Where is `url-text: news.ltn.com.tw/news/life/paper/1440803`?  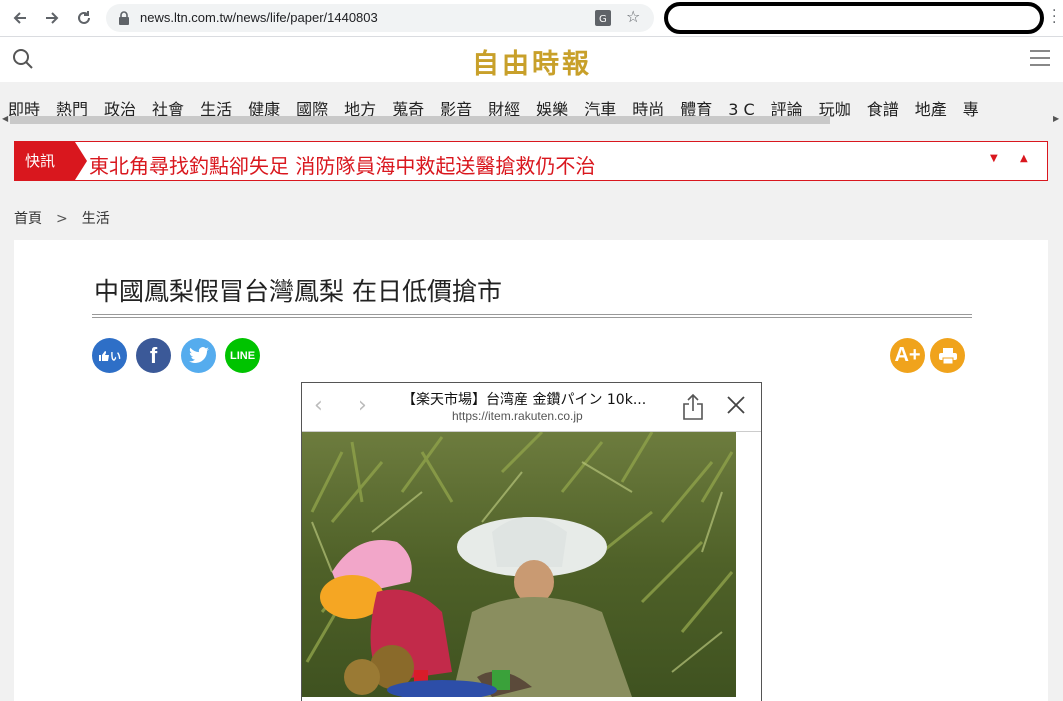
url-text: news.ltn.com.tw/news/life/paper/1440803 is located at coordinates (259, 17).